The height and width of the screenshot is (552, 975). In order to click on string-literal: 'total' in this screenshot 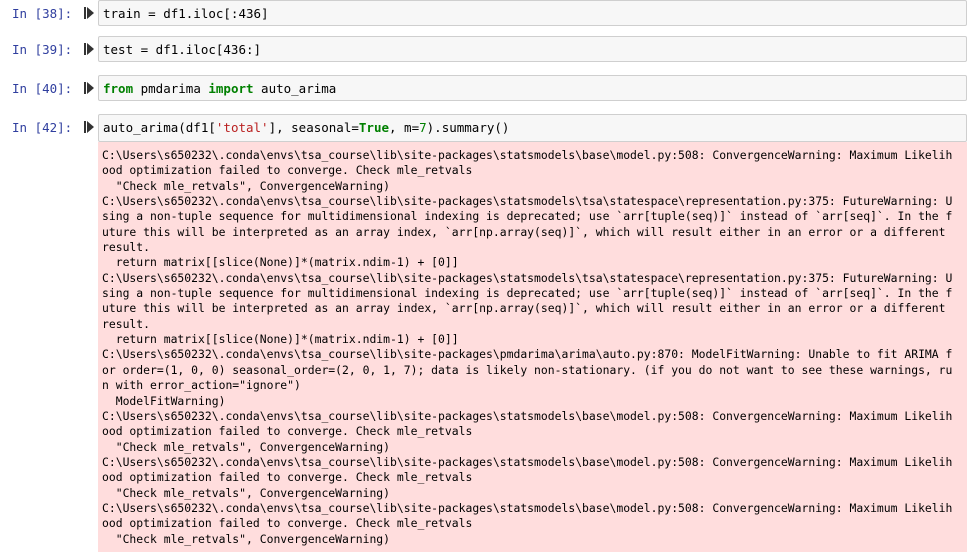, I will do `click(242, 127)`.